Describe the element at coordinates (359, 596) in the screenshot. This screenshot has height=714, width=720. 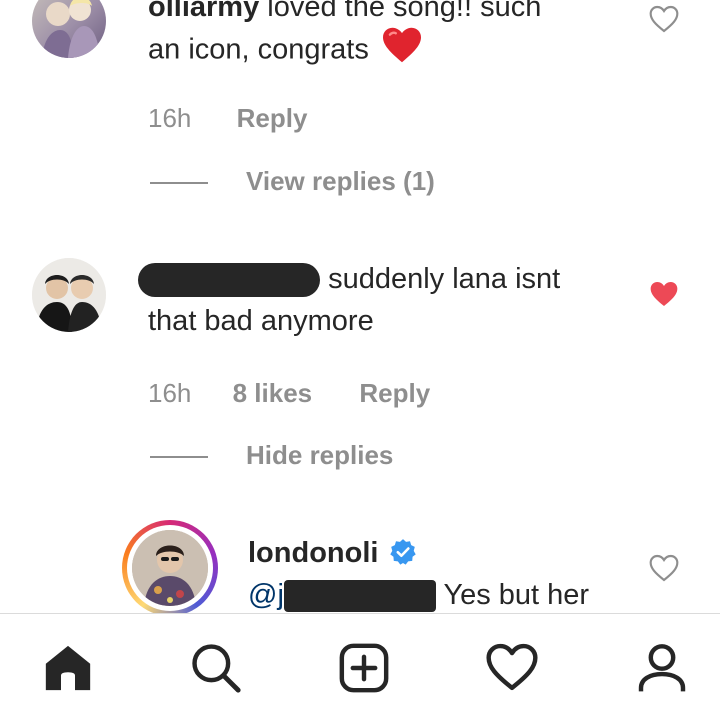
I see `redacted-mention` at that location.